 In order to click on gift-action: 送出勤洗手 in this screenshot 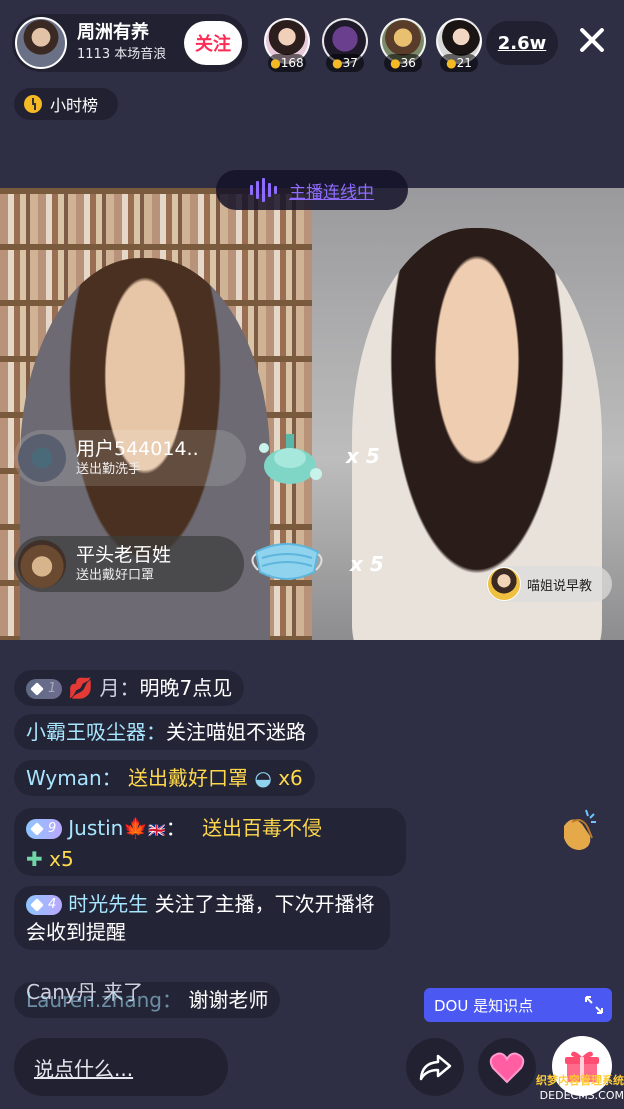, I will do `click(109, 469)`.